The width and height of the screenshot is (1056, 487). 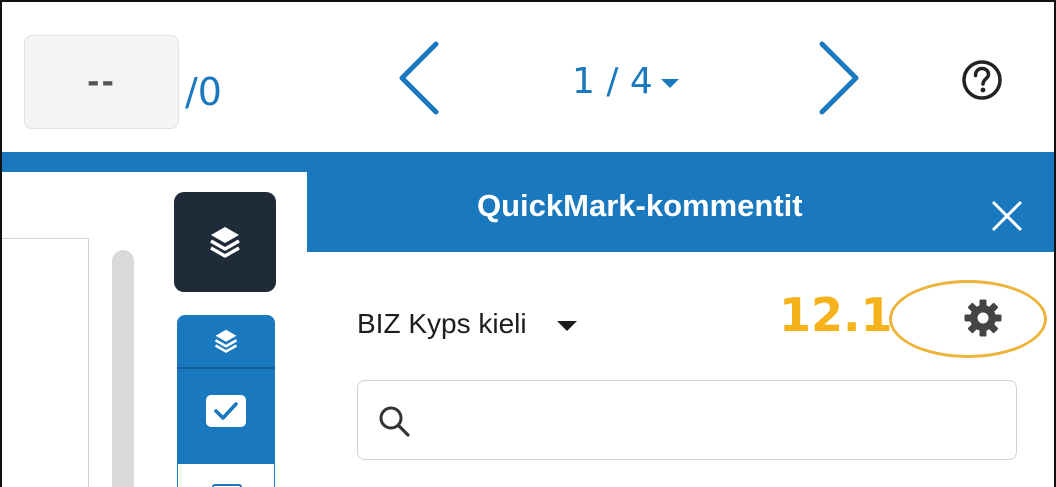 What do you see at coordinates (612, 81) in the screenshot?
I see `page-selector-label: 1 / 4` at bounding box center [612, 81].